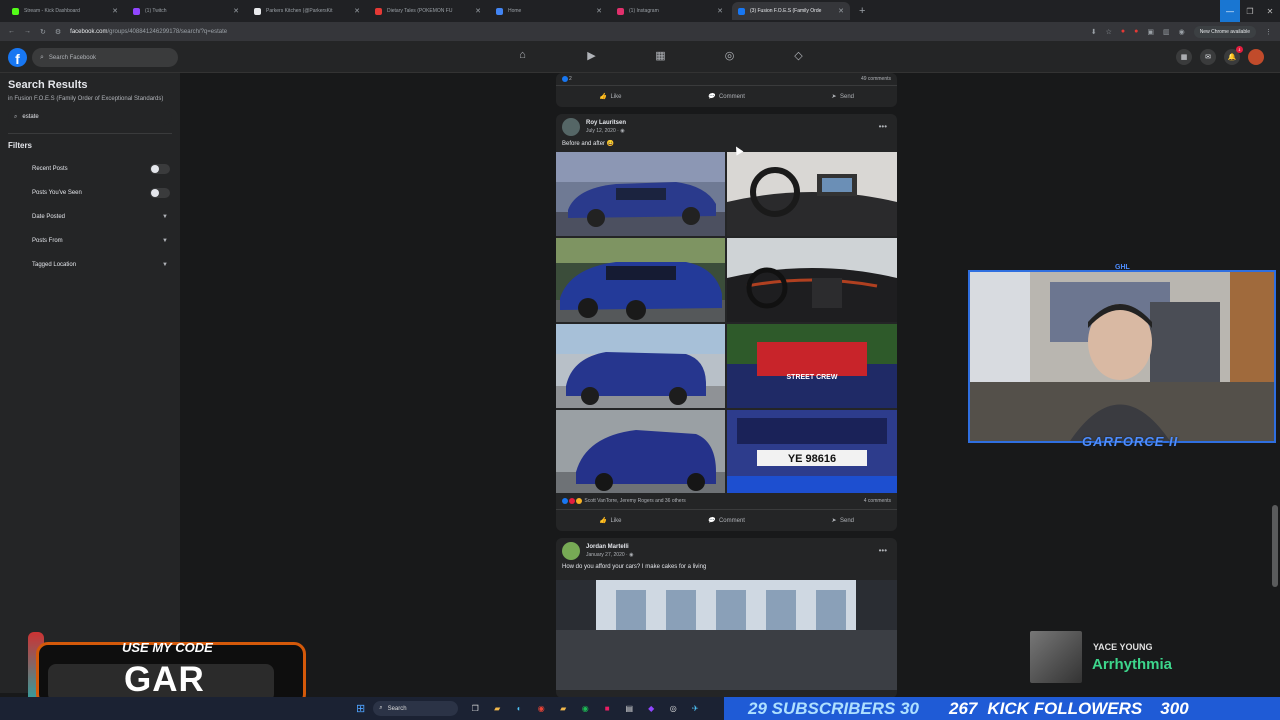 The height and width of the screenshot is (720, 1280). What do you see at coordinates (812, 451) in the screenshot?
I see `photo-car-front-plate: YE 98616` at bounding box center [812, 451].